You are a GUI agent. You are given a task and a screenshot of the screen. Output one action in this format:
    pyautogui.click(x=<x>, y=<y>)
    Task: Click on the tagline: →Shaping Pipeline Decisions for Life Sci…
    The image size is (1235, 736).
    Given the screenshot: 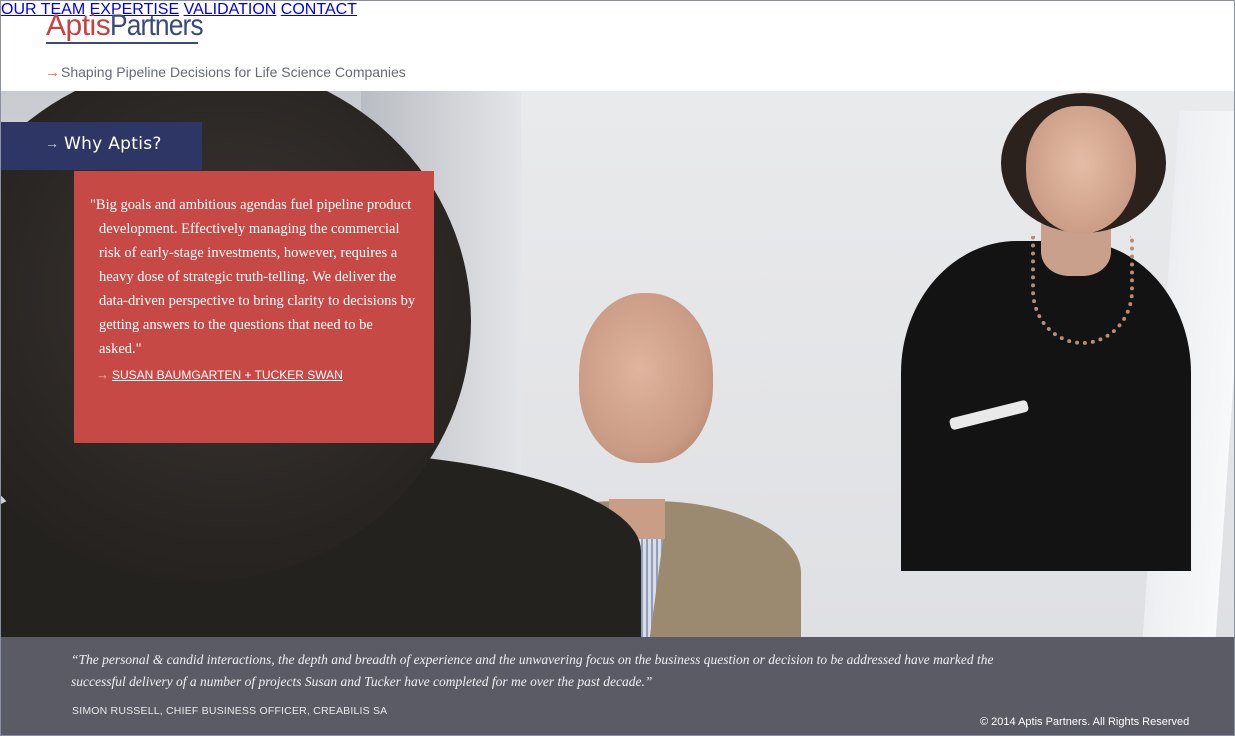 What is the action you would take?
    pyautogui.click(x=225, y=72)
    